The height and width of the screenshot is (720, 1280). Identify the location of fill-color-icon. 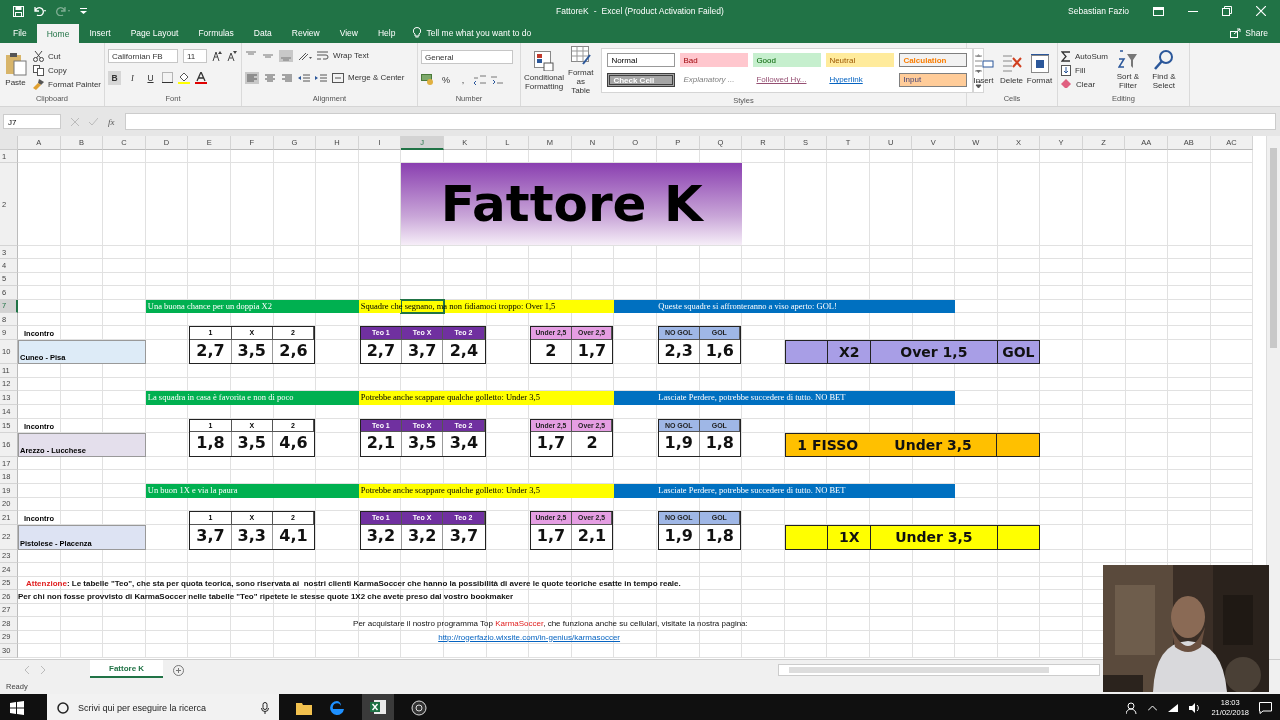
(184, 77).